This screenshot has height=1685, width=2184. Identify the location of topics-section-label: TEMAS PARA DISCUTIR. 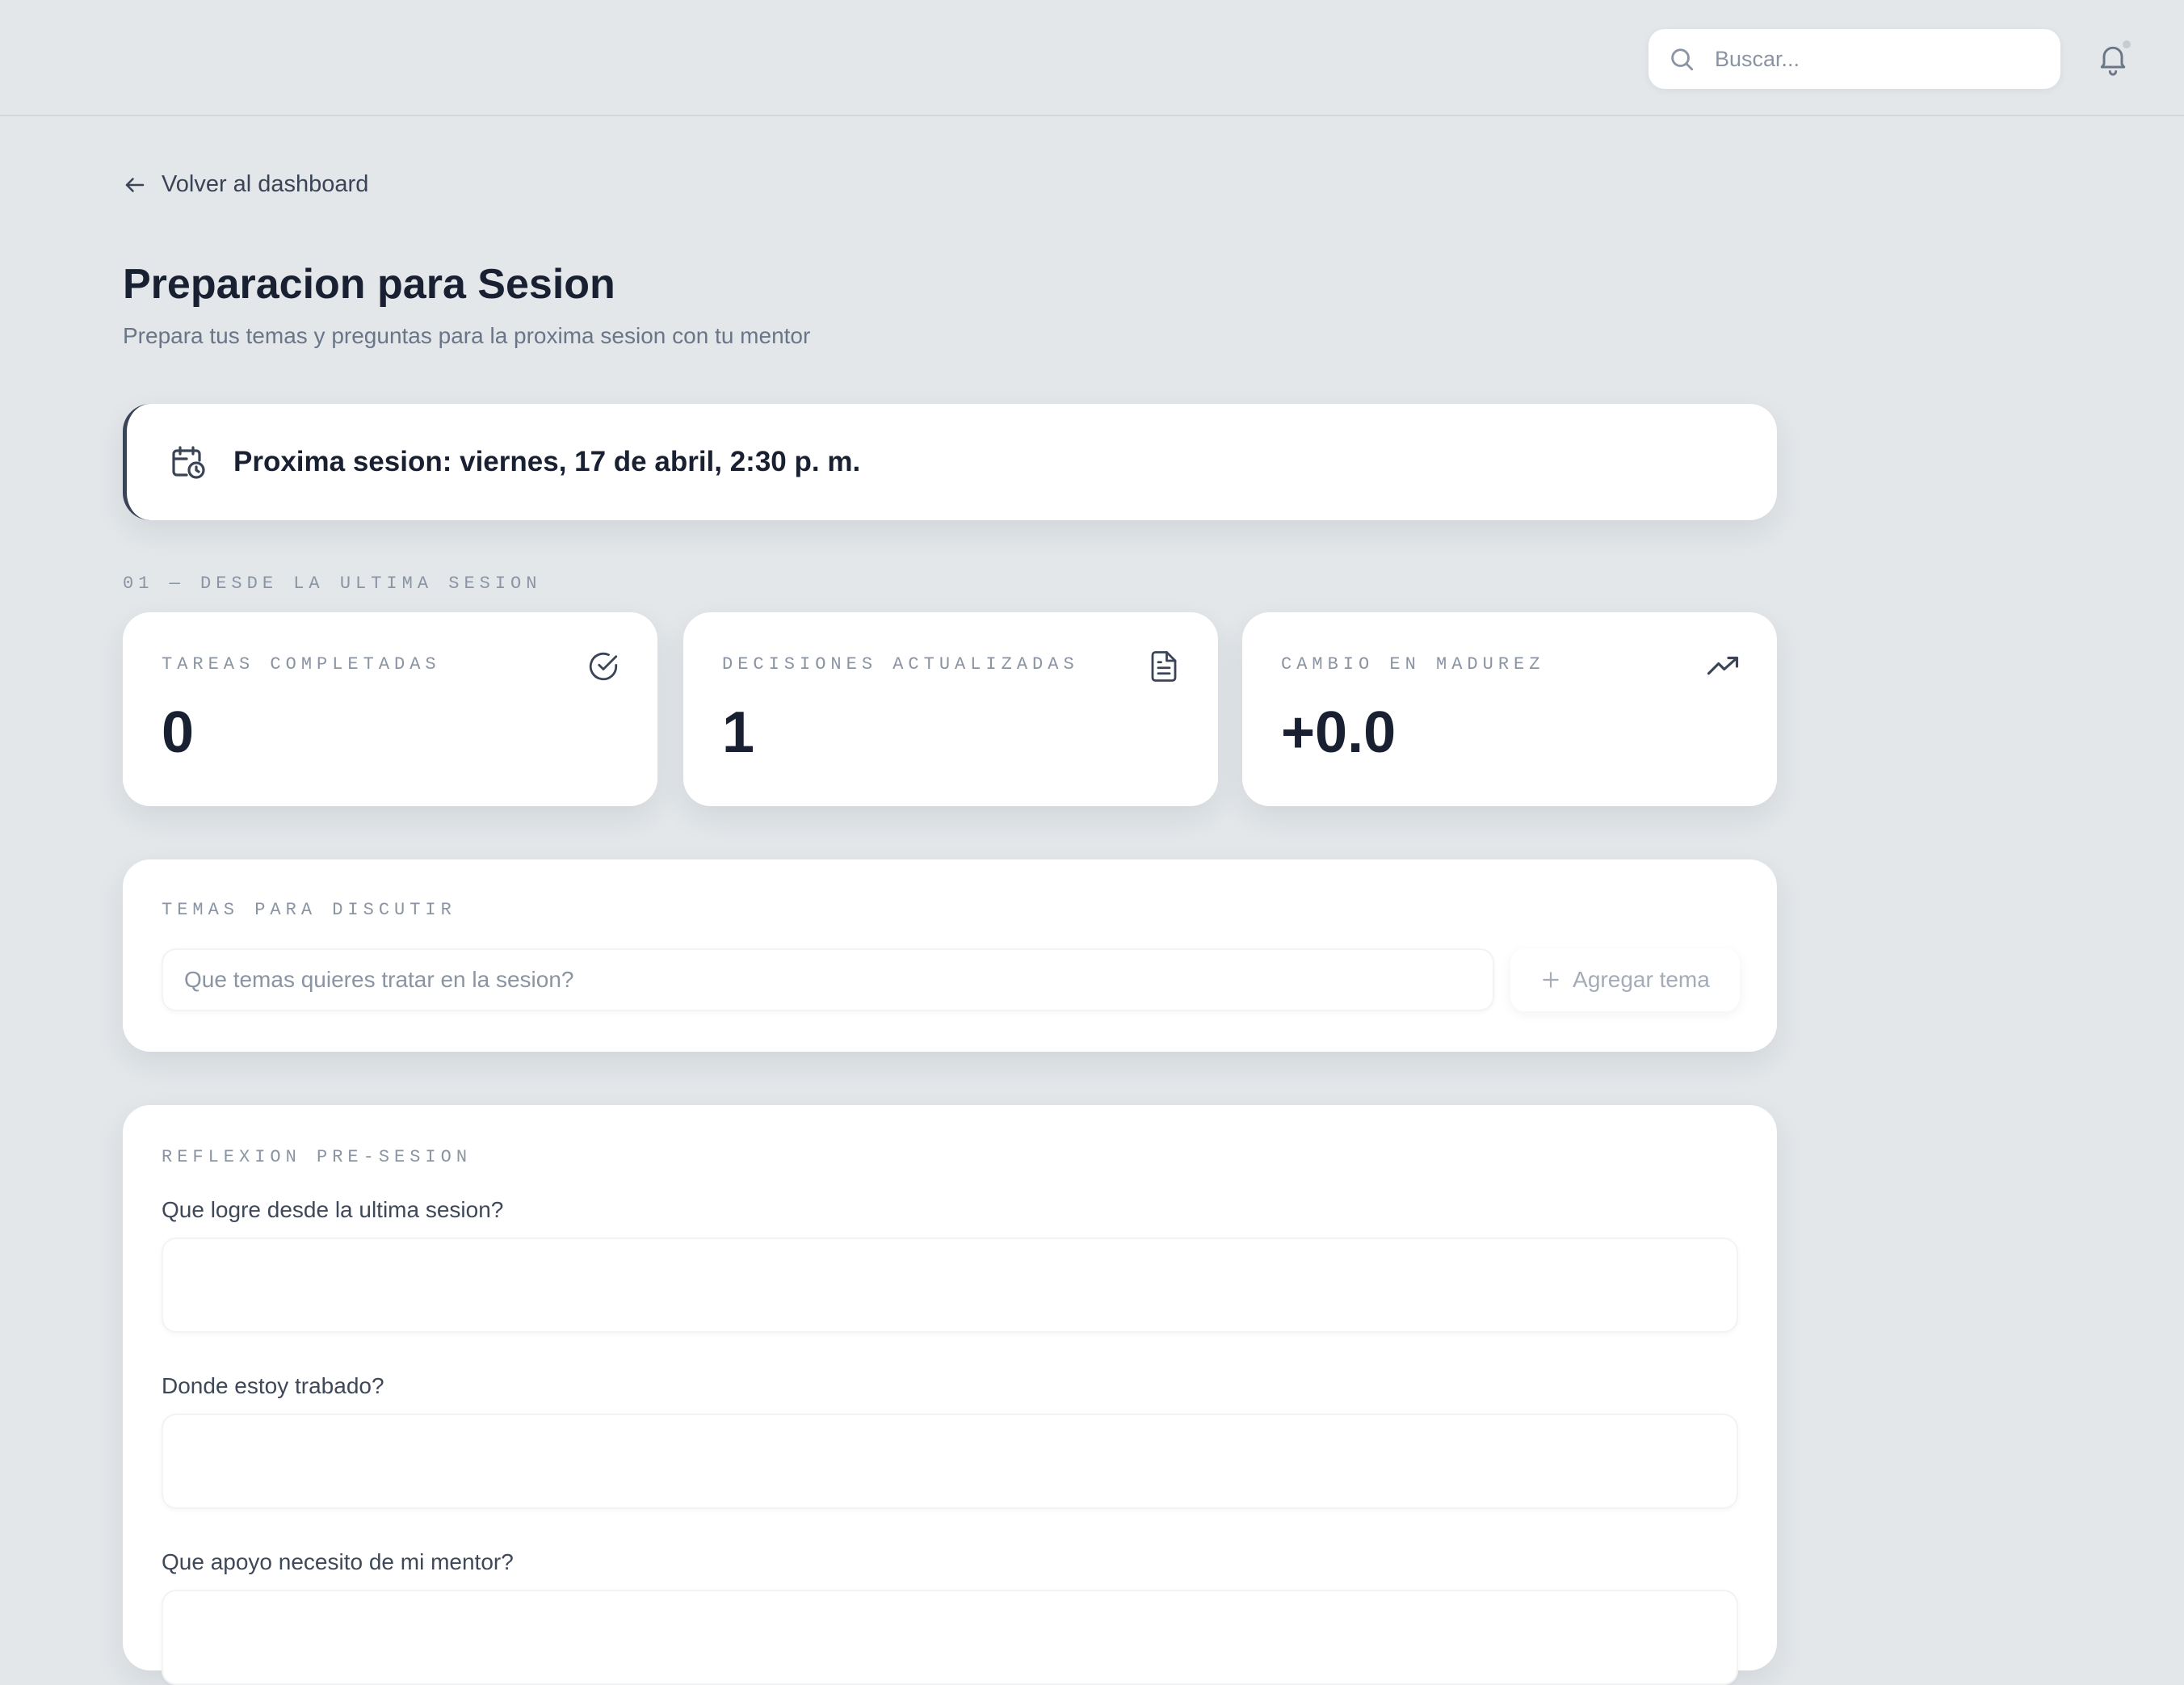
(309, 910).